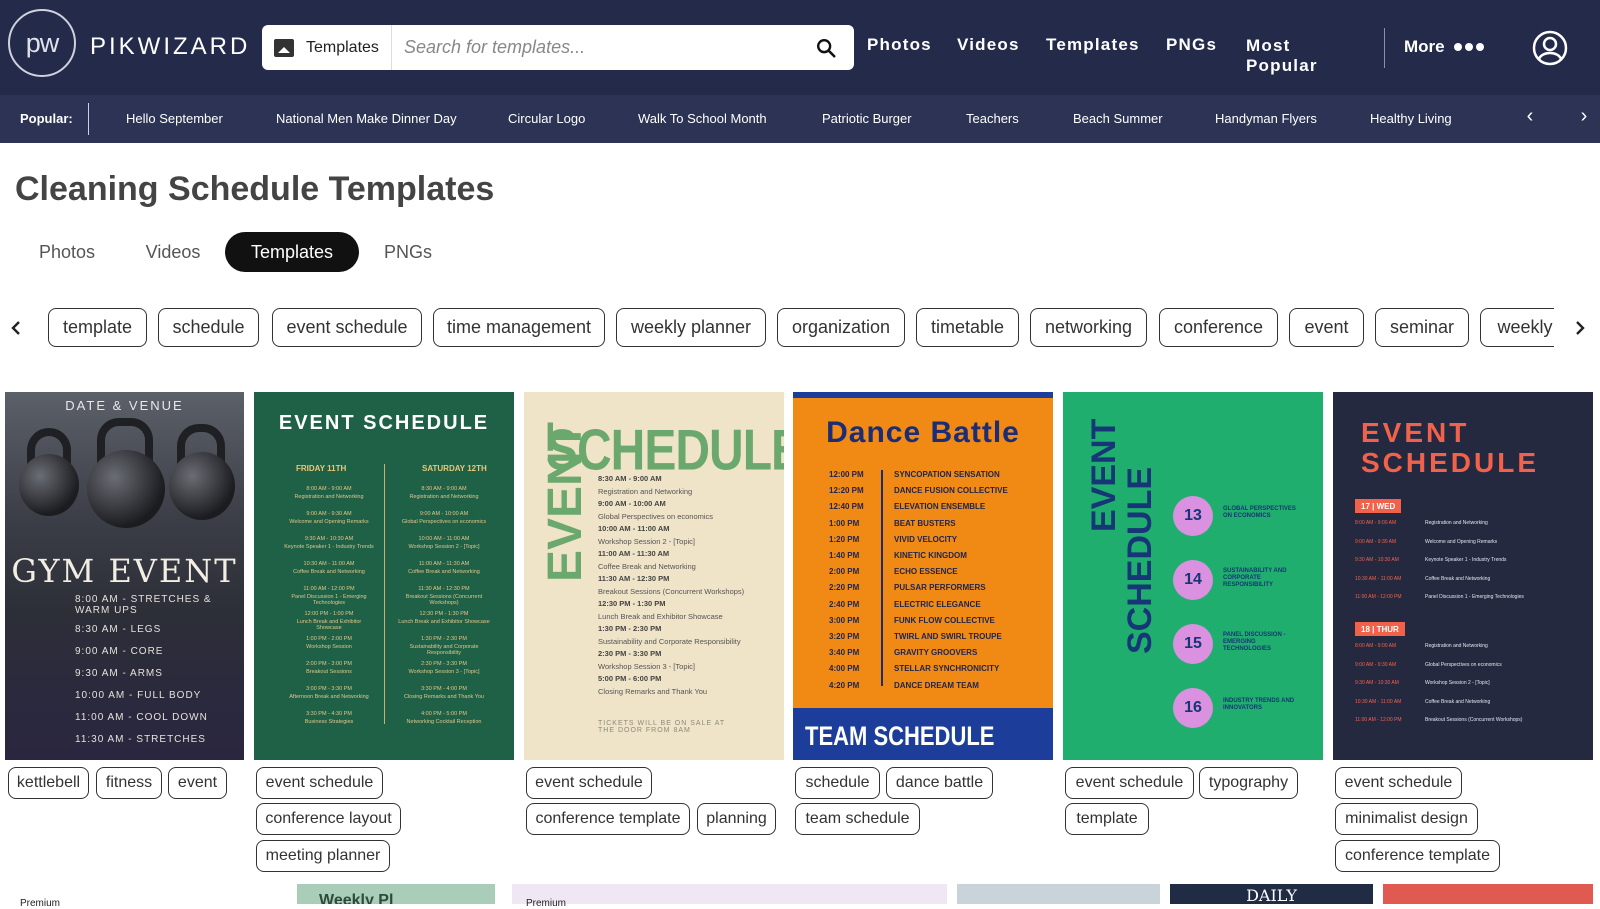  I want to click on popular-item: Walk To School Month, so click(702, 118).